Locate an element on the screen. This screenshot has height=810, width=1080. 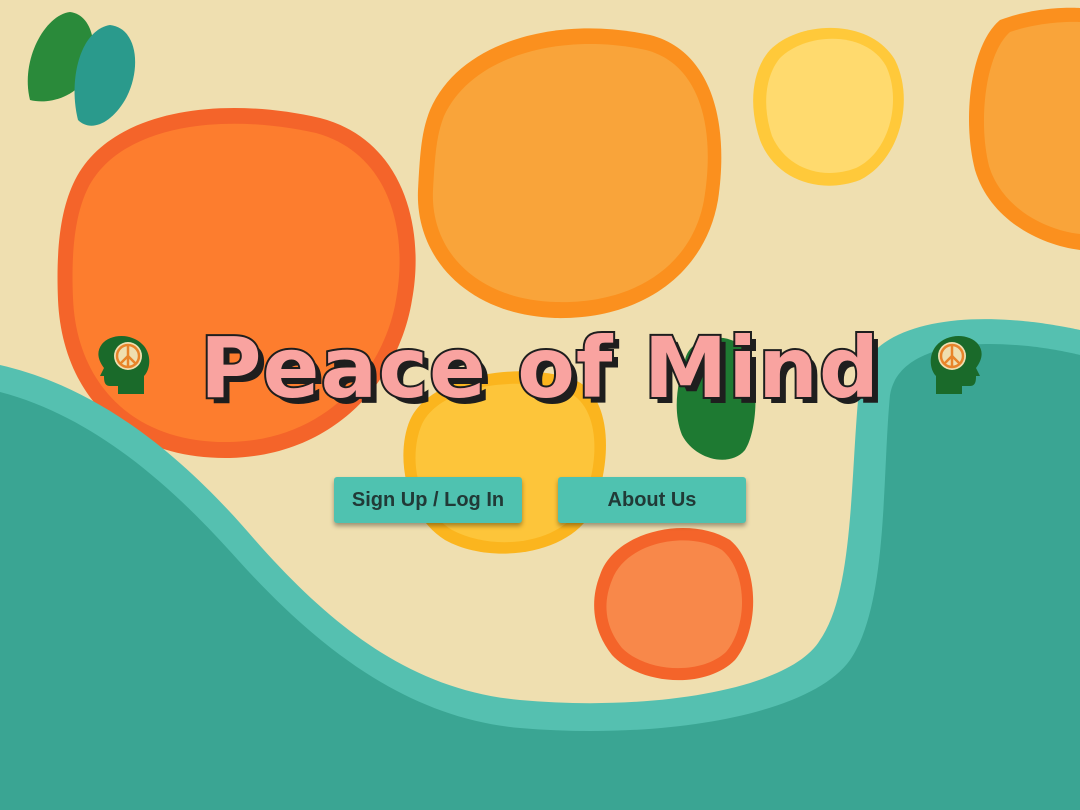
about-us-button: About Us is located at coordinates (652, 500).